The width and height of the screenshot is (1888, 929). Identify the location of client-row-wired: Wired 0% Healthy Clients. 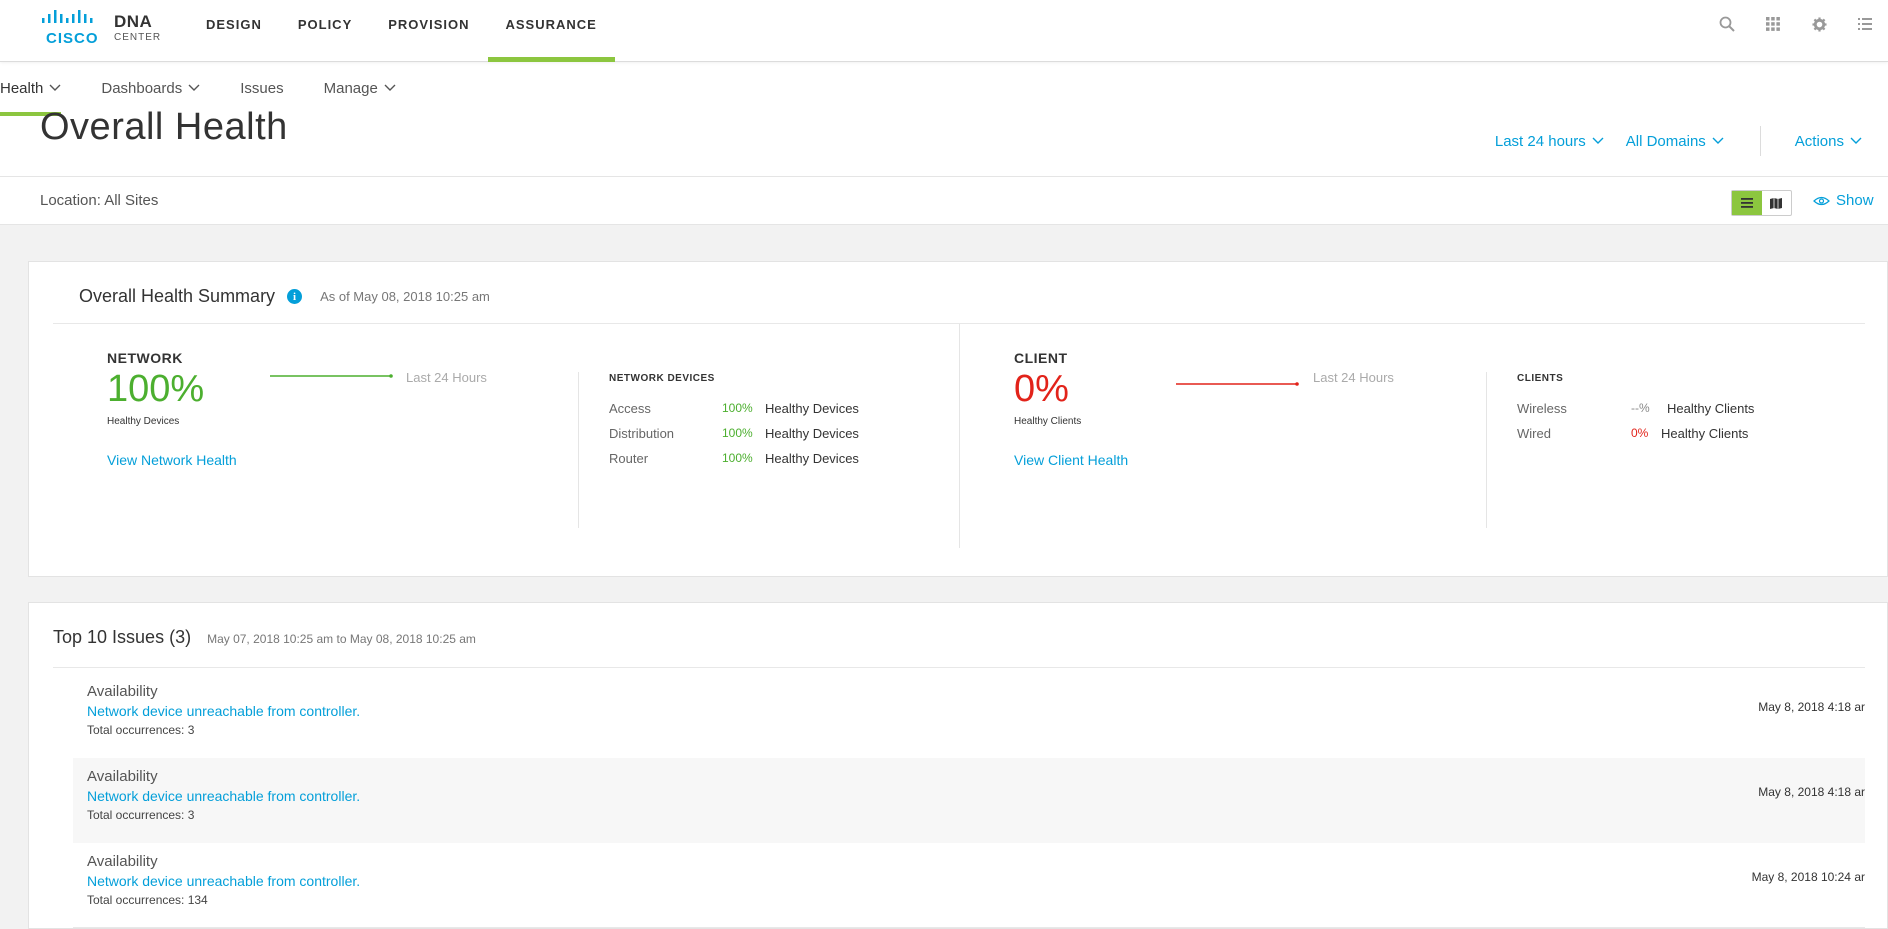
(1632, 433).